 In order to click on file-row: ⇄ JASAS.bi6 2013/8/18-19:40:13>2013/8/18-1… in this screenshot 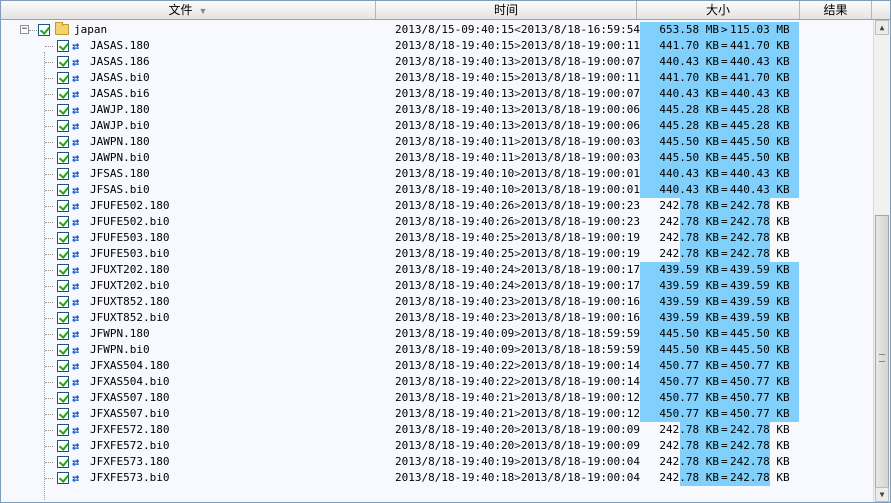, I will do `click(437, 94)`.